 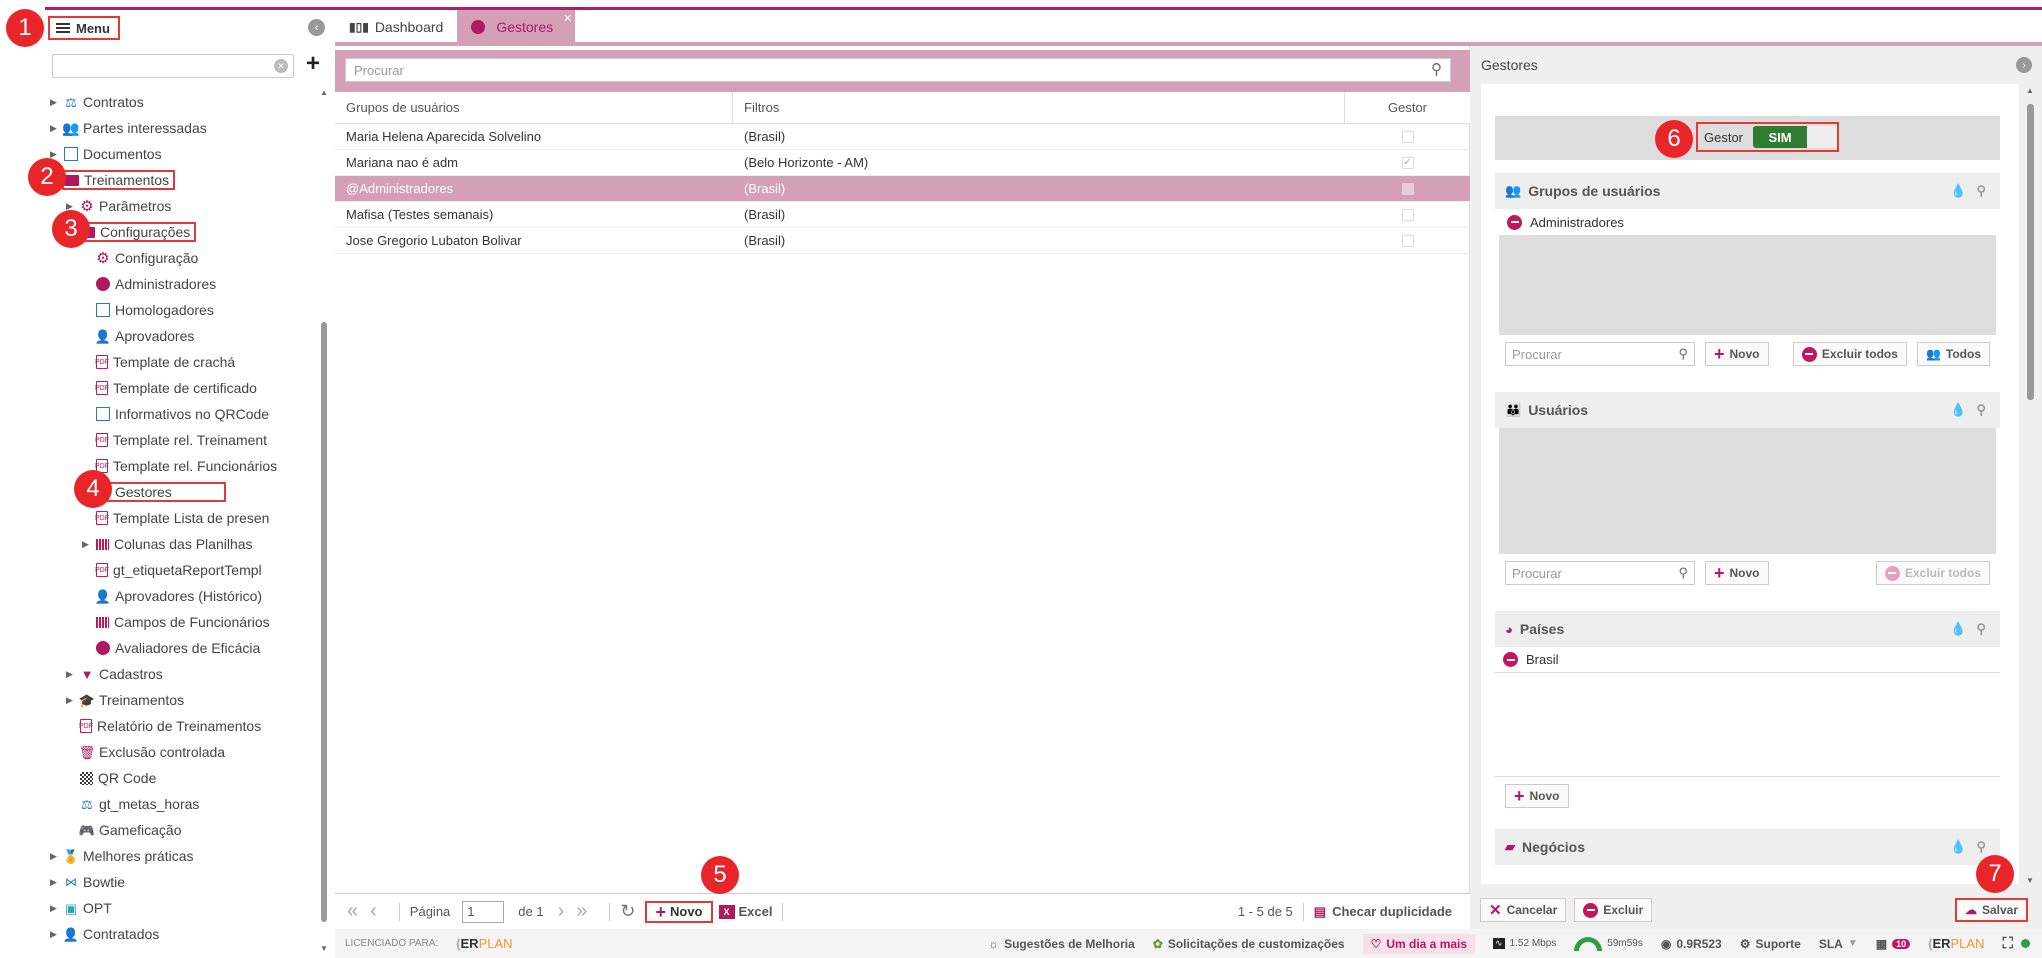 I want to click on list-item: Brasil, so click(x=1747, y=660).